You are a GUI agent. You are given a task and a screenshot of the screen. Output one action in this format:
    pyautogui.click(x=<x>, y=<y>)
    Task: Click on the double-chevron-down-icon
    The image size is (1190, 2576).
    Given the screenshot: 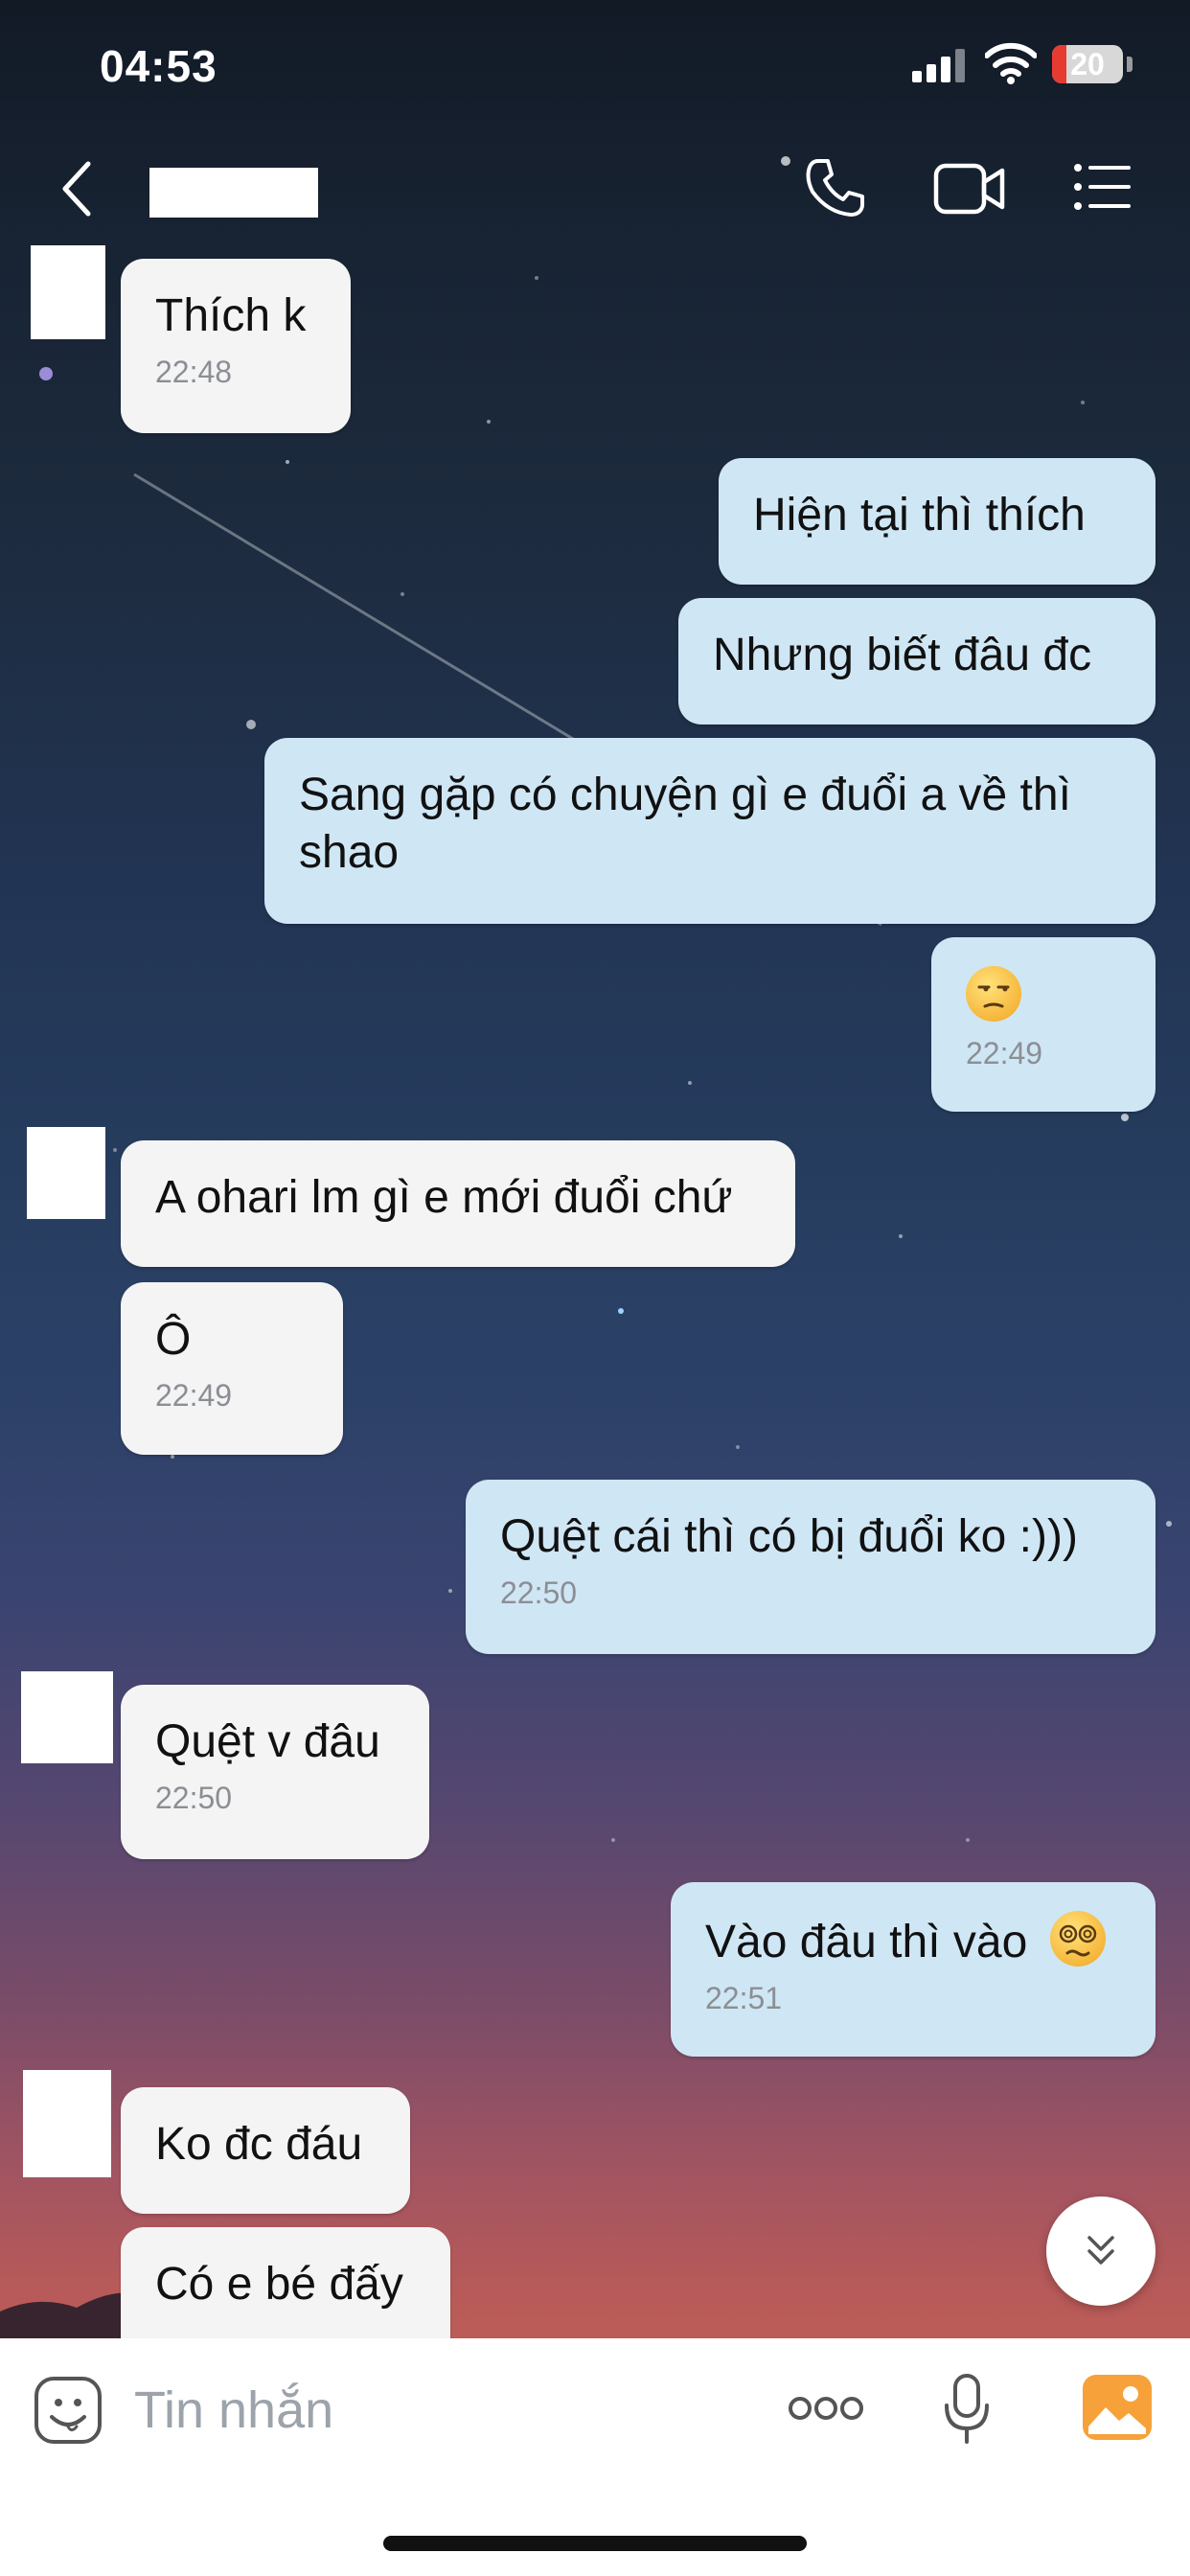 What is the action you would take?
    pyautogui.click(x=1101, y=2250)
    